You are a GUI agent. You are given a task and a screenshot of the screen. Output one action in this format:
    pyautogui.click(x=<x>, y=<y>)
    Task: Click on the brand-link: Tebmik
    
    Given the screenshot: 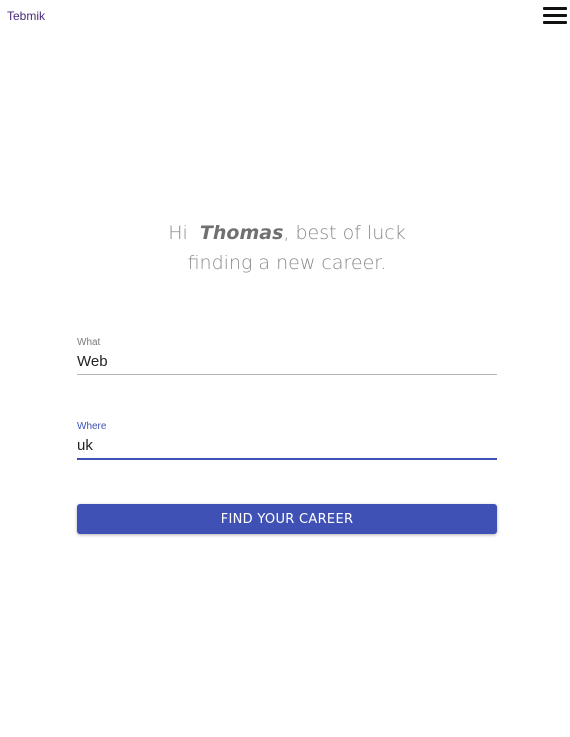 What is the action you would take?
    pyautogui.click(x=26, y=16)
    